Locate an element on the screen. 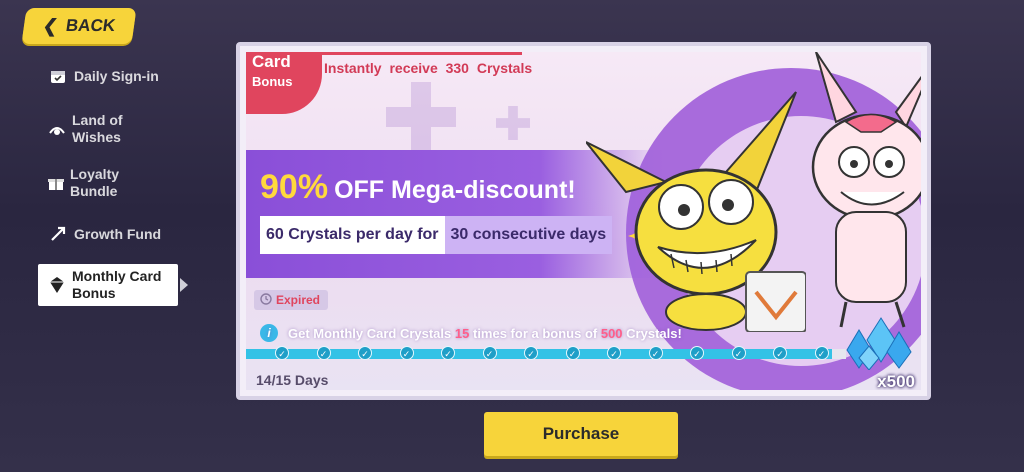 The height and width of the screenshot is (472, 1024). sidebar-item-label: Monthly Card Bonus is located at coordinates (117, 284).